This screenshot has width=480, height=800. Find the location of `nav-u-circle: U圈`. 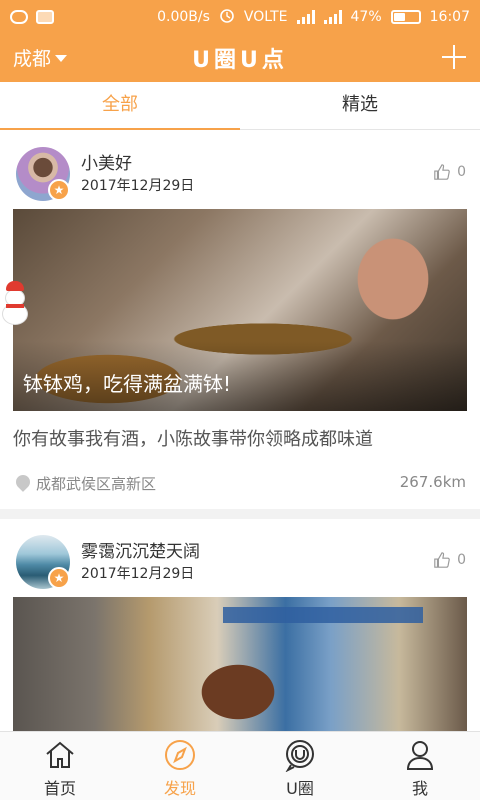

nav-u-circle: U圈 is located at coordinates (300, 766).